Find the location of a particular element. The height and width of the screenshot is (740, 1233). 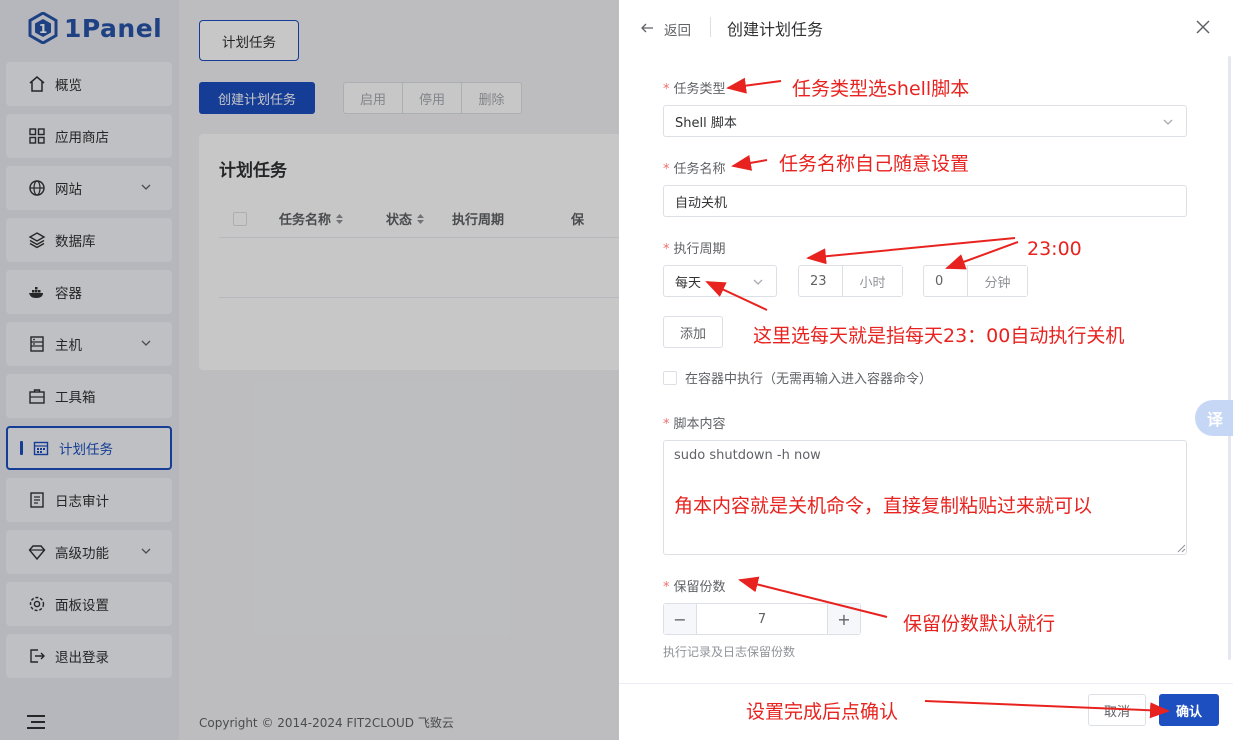

minute-input: 0 分钟 is located at coordinates (975, 281).